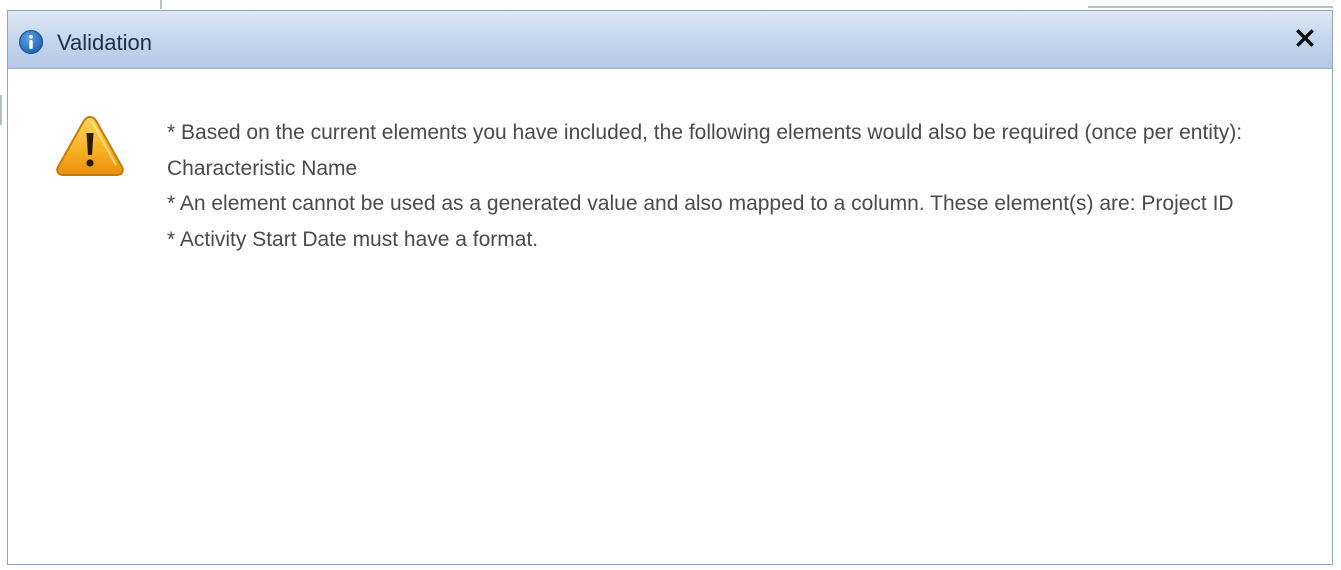  What do you see at coordinates (670, 40) in the screenshot?
I see `dialog-titlebar: Validation` at bounding box center [670, 40].